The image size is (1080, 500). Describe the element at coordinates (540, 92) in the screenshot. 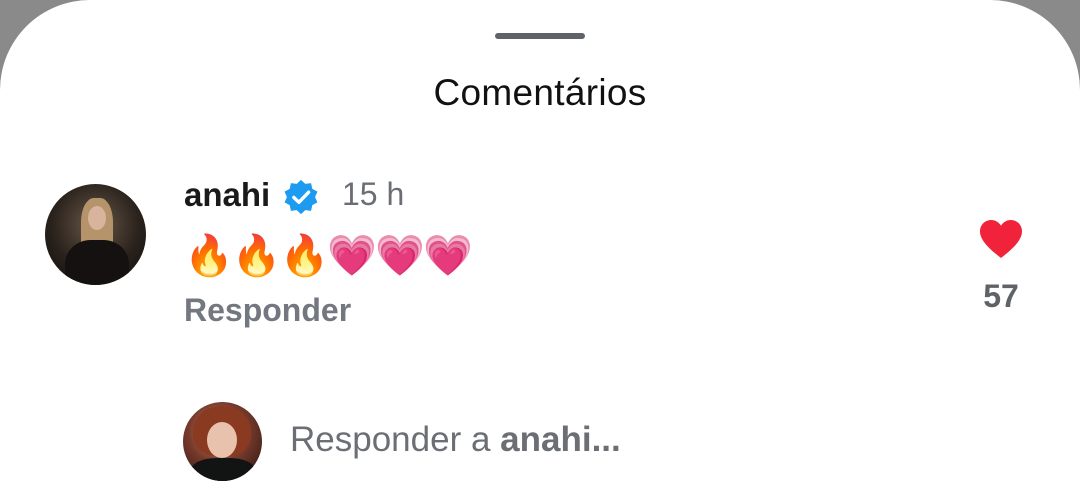

I see `sheet-title: Comentários` at that location.